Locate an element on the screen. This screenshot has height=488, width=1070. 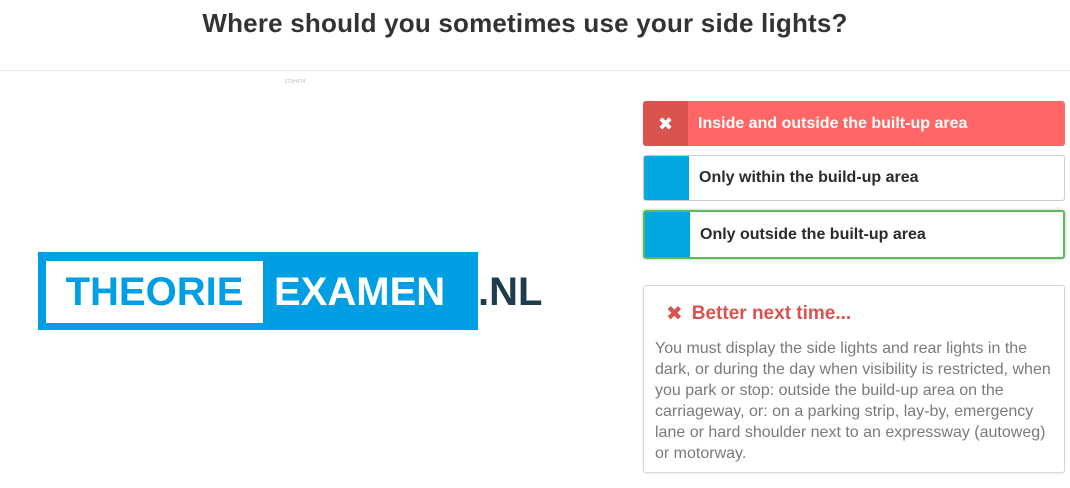
answer-option-1: ✖ Inside and outside the built-up area is located at coordinates (854, 123).